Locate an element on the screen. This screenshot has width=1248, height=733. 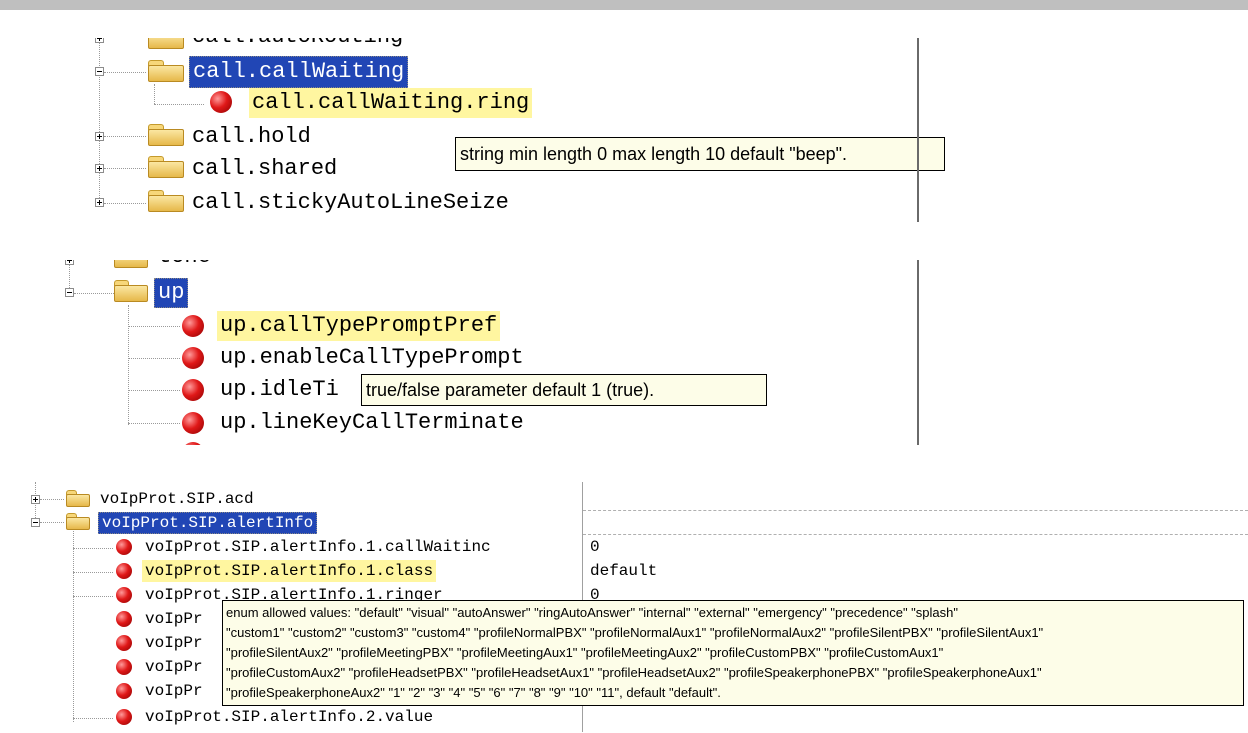
tree-item-shared: call.shared is located at coordinates (264, 169).